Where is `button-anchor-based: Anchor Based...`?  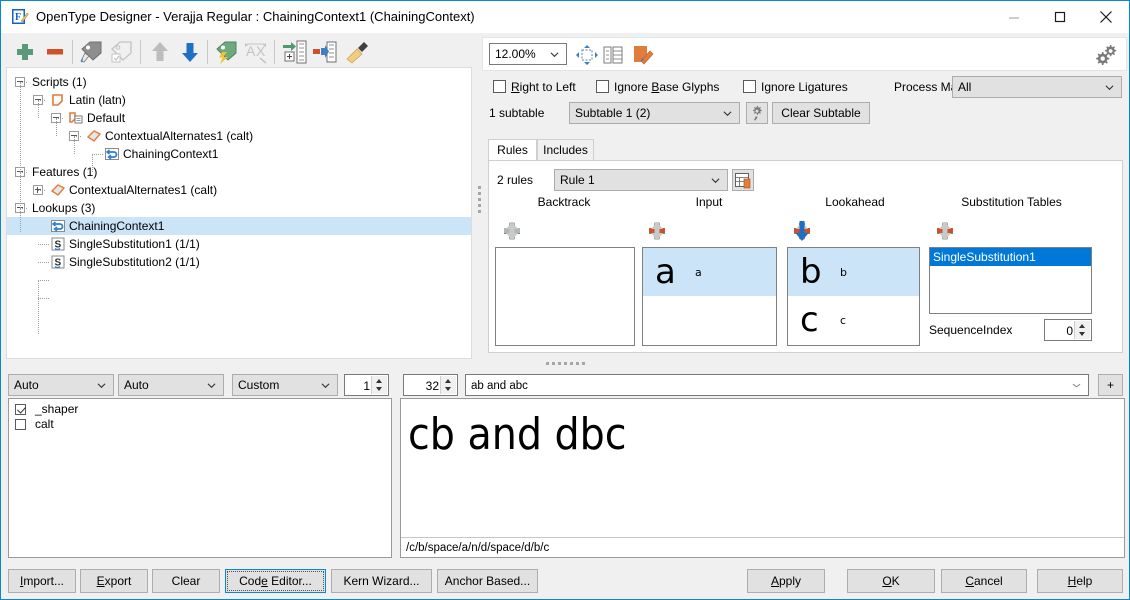
button-anchor-based: Anchor Based... is located at coordinates (487, 581).